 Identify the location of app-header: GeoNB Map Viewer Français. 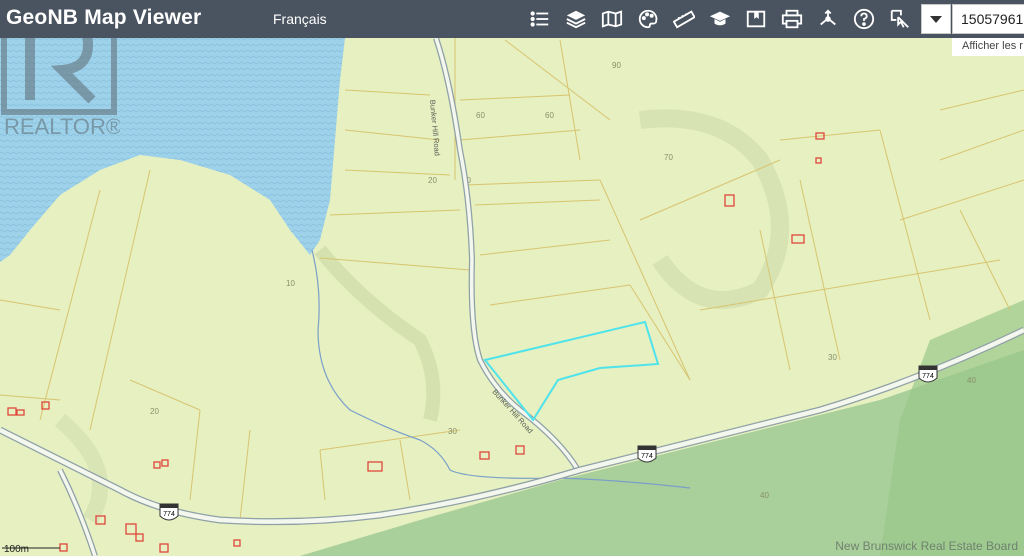
(512, 19).